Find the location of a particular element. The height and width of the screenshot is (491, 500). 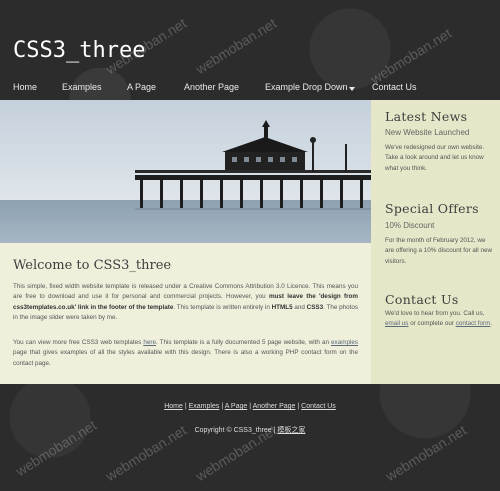

latest-news-heading: Latest News is located at coordinates (426, 116).